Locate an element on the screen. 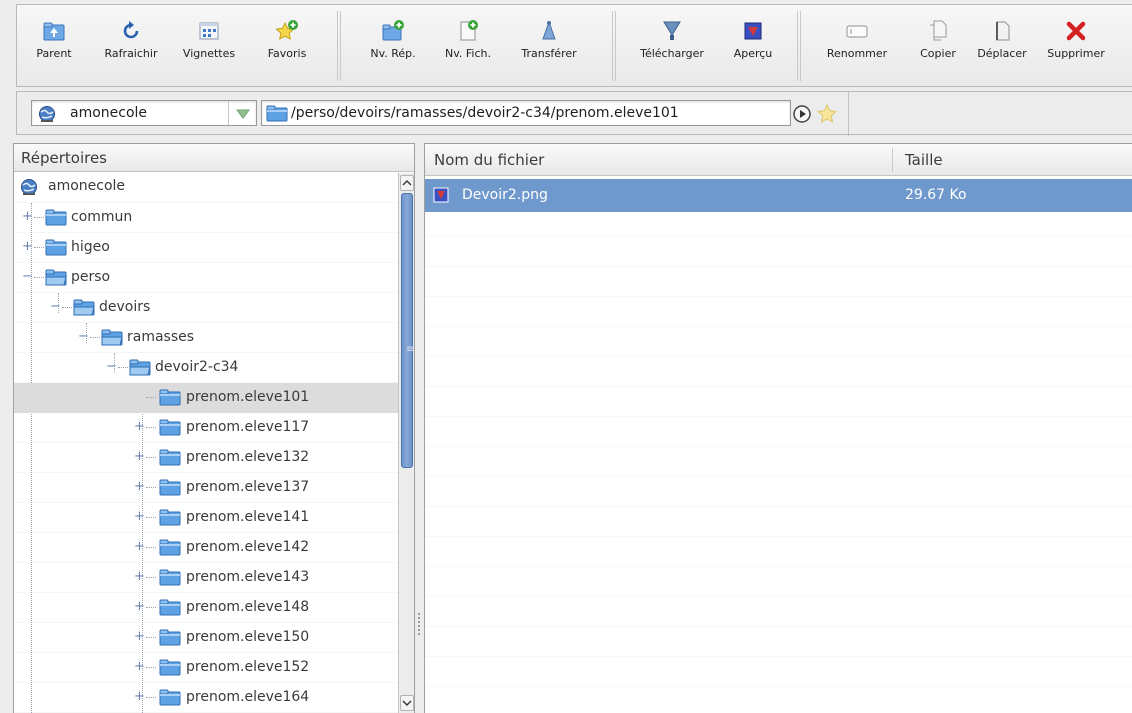 Image resolution: width=1132 pixels, height=713 pixels. tree-item-prenom-eleve141: + prenom.eleve141 is located at coordinates (206, 518).